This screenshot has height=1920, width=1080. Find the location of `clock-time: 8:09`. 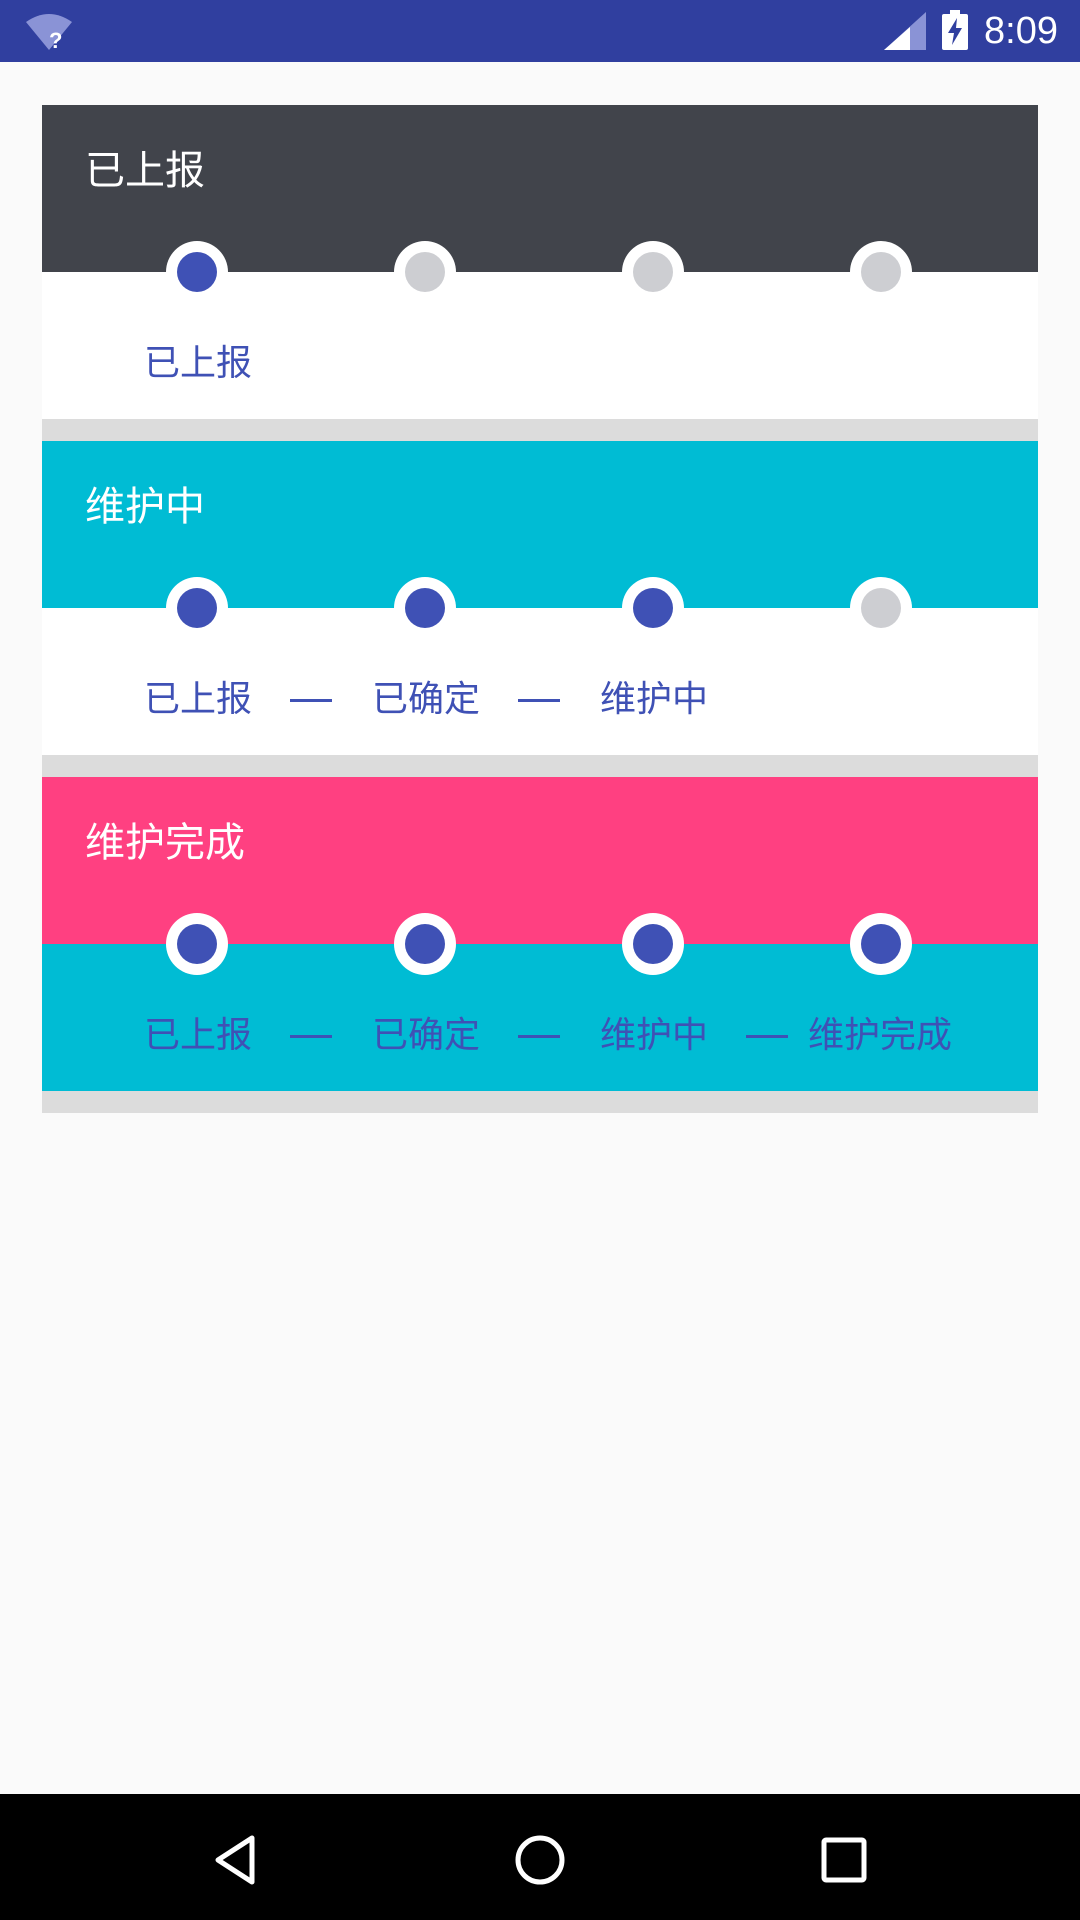

clock-time: 8:09 is located at coordinates (1021, 31).